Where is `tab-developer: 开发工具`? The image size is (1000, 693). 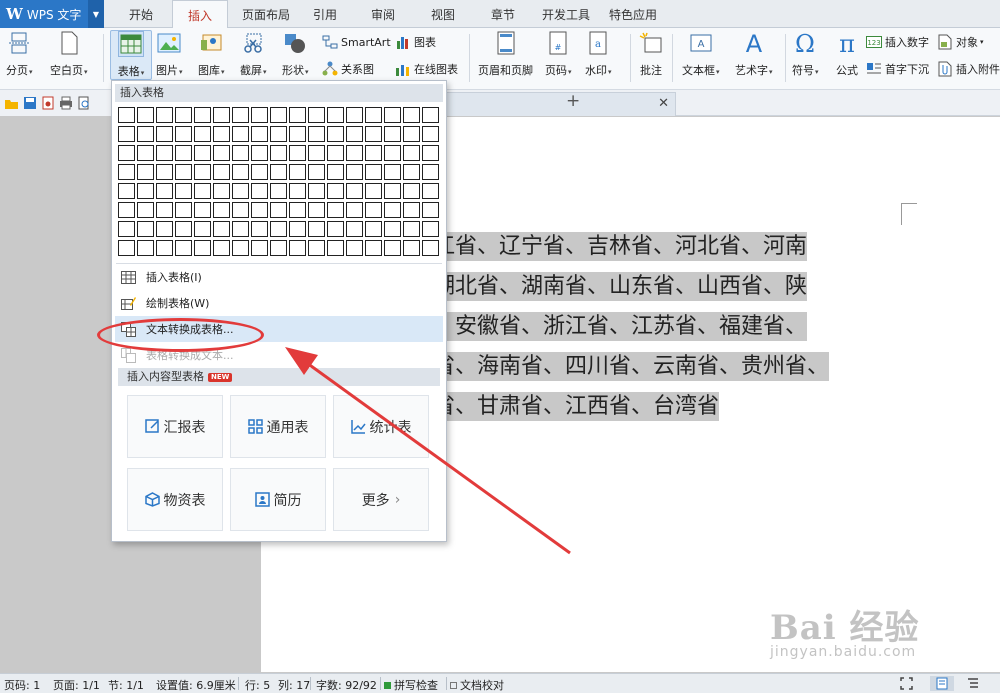
tab-developer: 开发工具 is located at coordinates (566, 14).